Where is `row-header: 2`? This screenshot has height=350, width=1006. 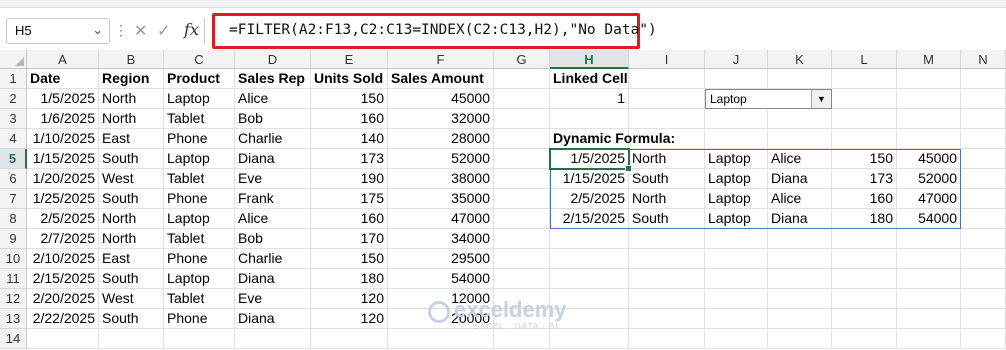
row-header: 2 is located at coordinates (13, 99).